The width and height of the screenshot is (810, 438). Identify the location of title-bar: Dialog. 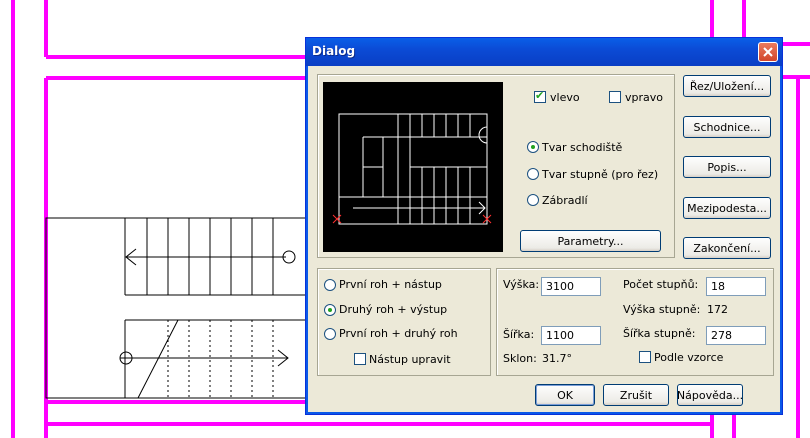
(544, 52).